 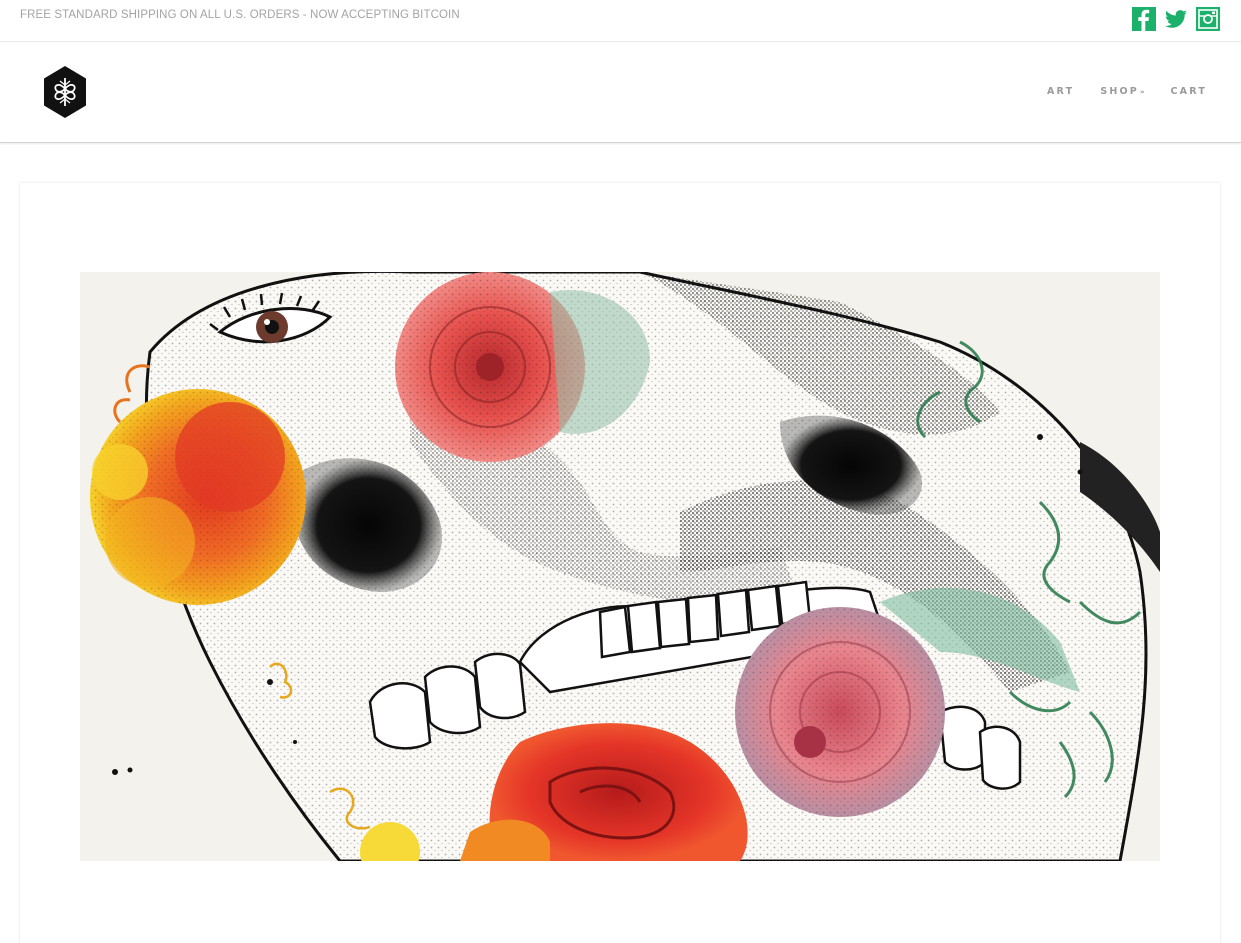 I want to click on nav-item-shop: SHOP», so click(x=1122, y=91).